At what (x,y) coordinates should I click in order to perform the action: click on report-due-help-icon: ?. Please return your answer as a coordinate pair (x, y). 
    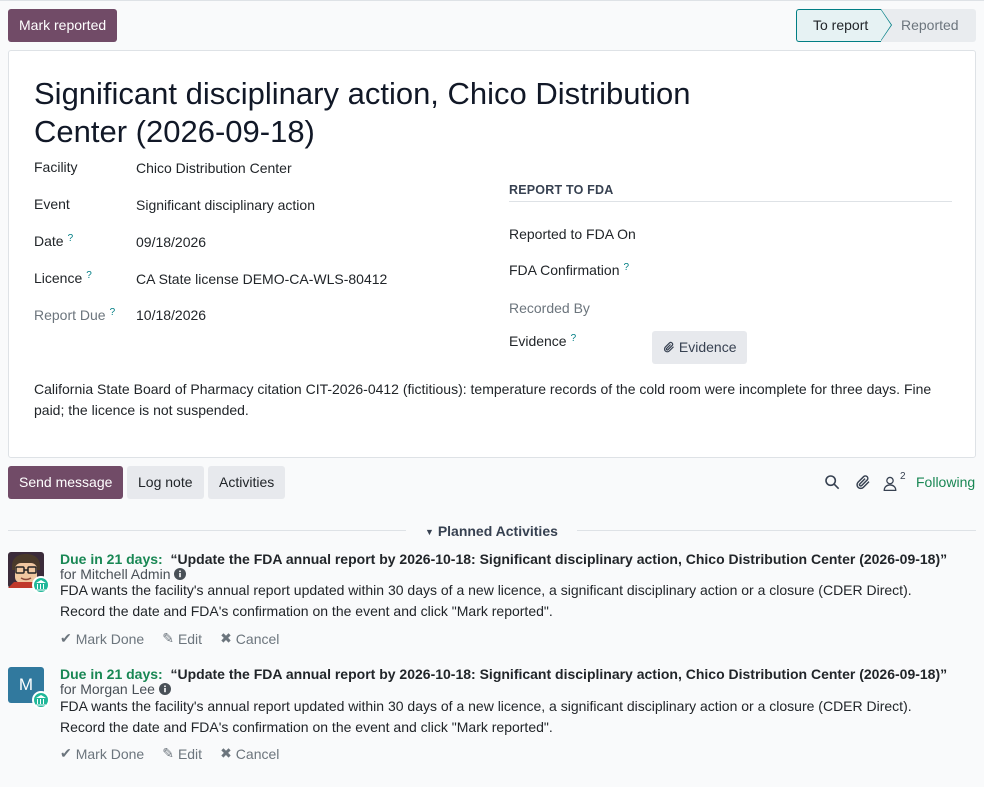
    Looking at the image, I should click on (113, 312).